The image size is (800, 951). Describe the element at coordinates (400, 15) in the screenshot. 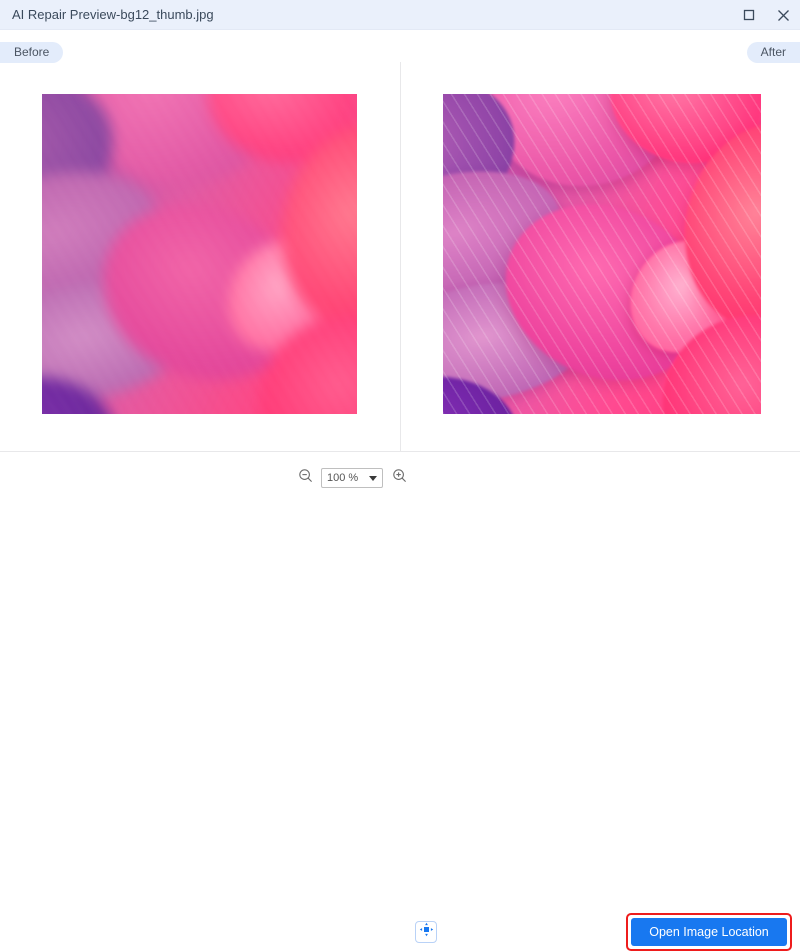

I see `title-bar: AI Repair Preview-bg12_thumb.jpg` at that location.